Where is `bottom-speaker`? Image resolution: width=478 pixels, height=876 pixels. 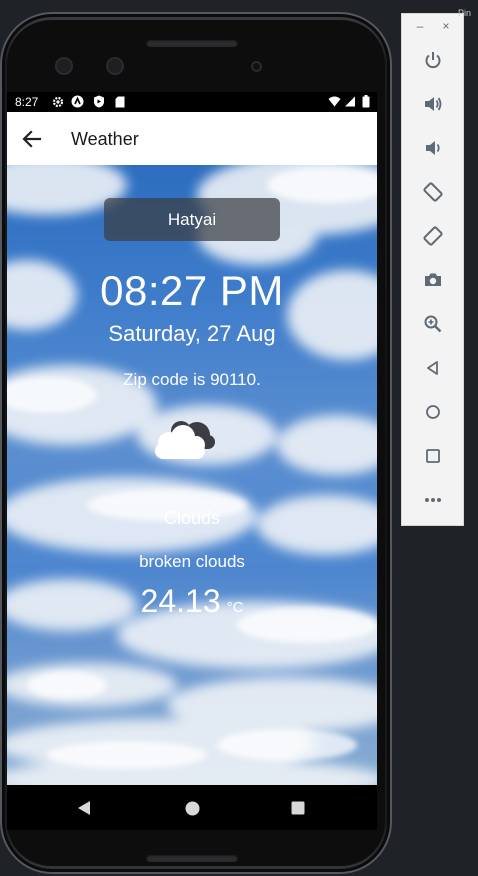 bottom-speaker is located at coordinates (192, 858).